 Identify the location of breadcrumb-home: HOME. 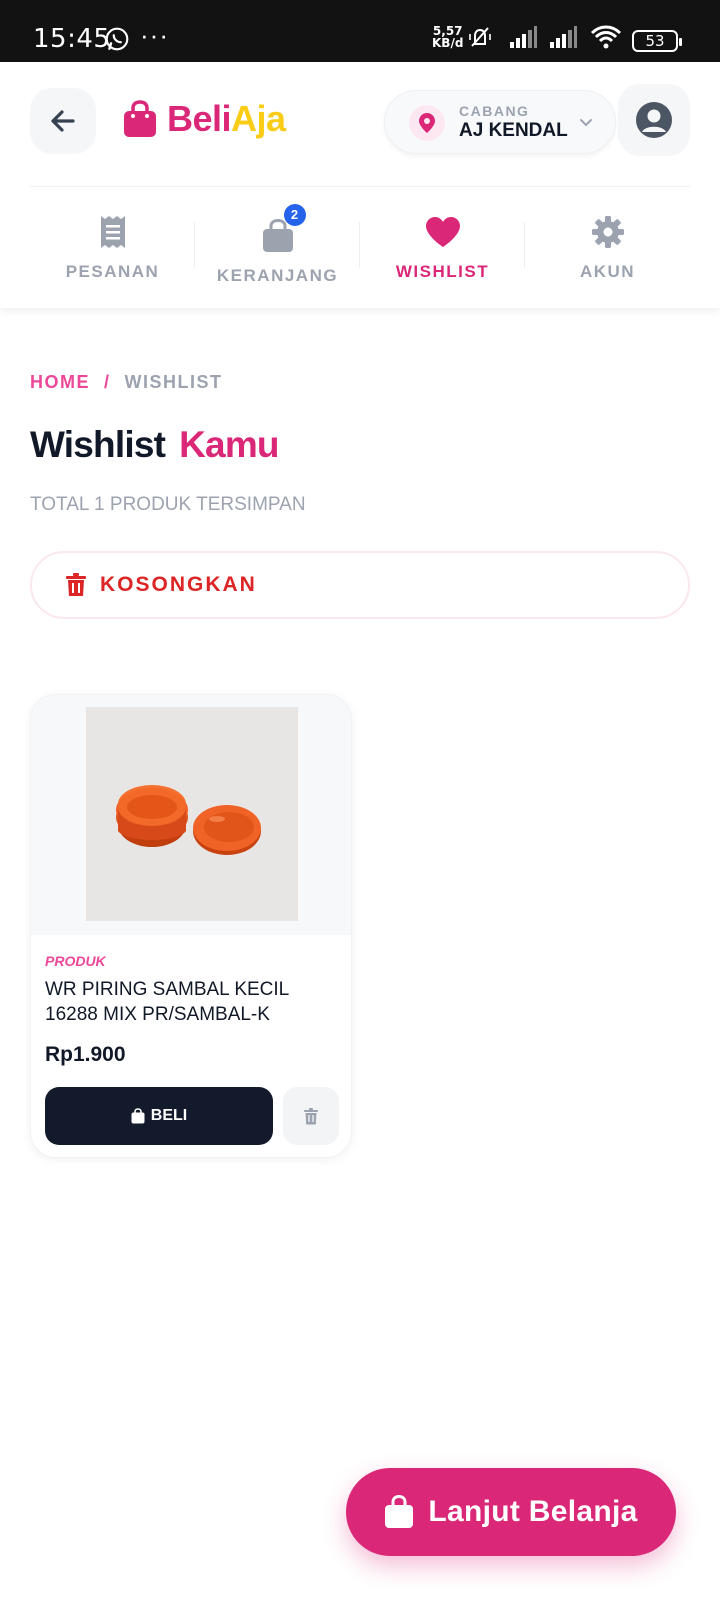
(60, 382).